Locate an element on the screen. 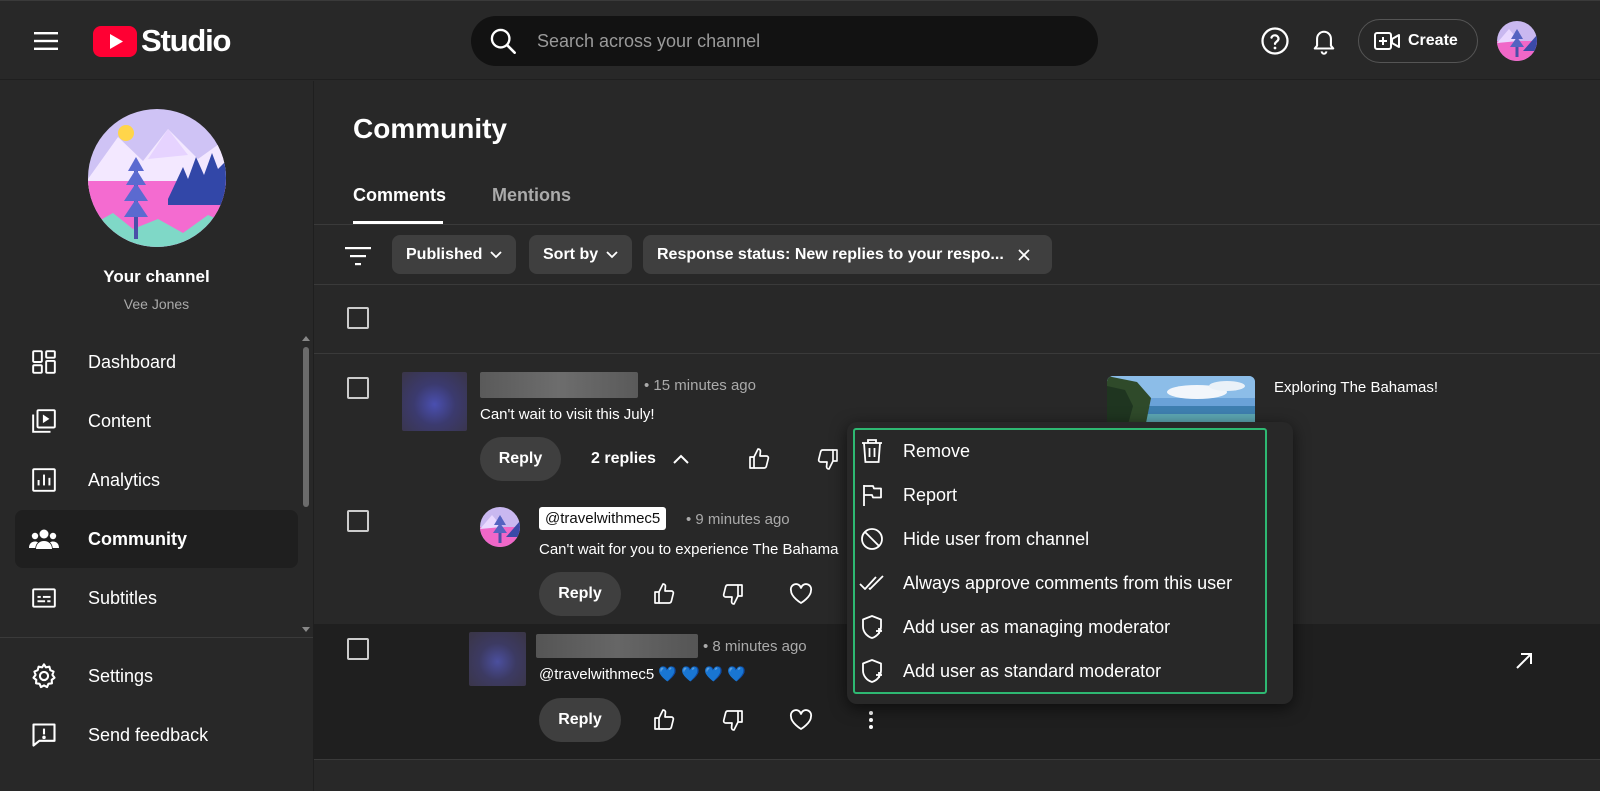  header-divider is located at coordinates (957, 353).